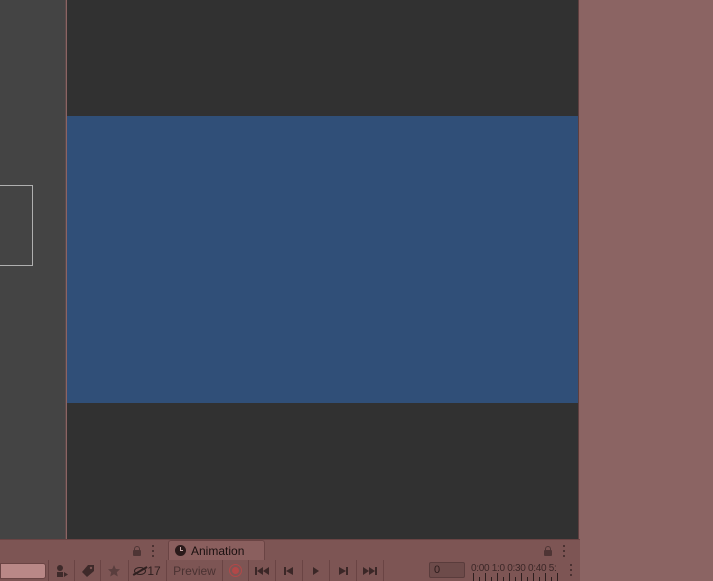  I want to click on frame-input: 0, so click(447, 570).